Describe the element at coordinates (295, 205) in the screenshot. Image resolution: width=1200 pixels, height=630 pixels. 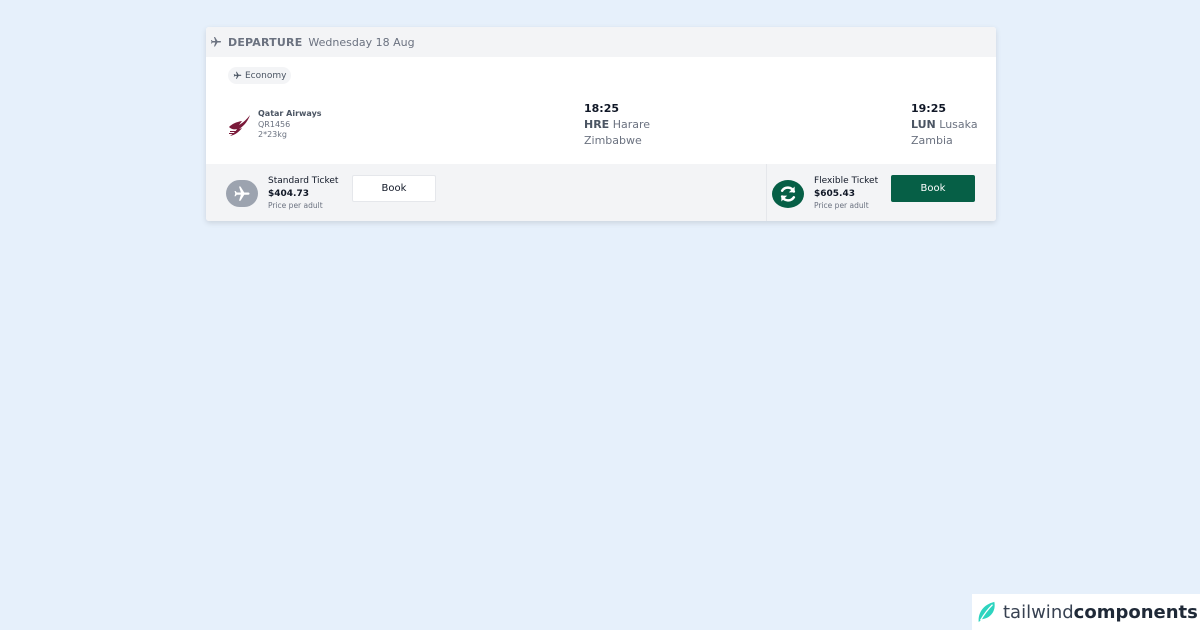
I see `standard-ticket-note: Price per adult` at that location.